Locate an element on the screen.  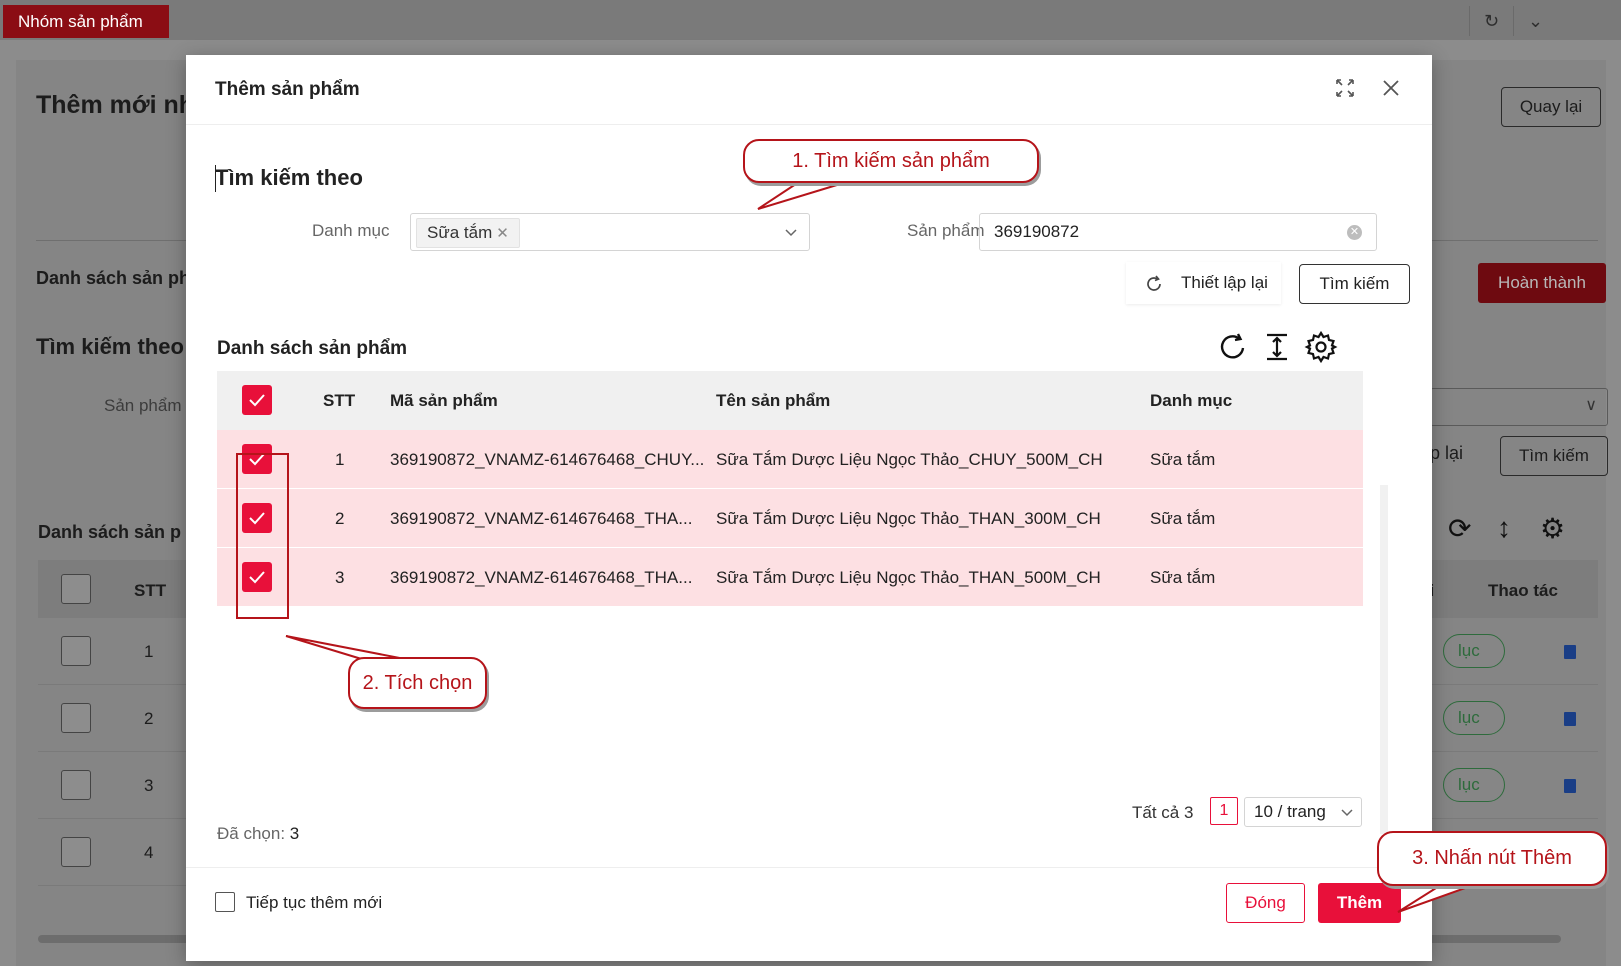
callout-step-1: 1. Tìm kiếm sản phẩm is located at coordinates (891, 161).